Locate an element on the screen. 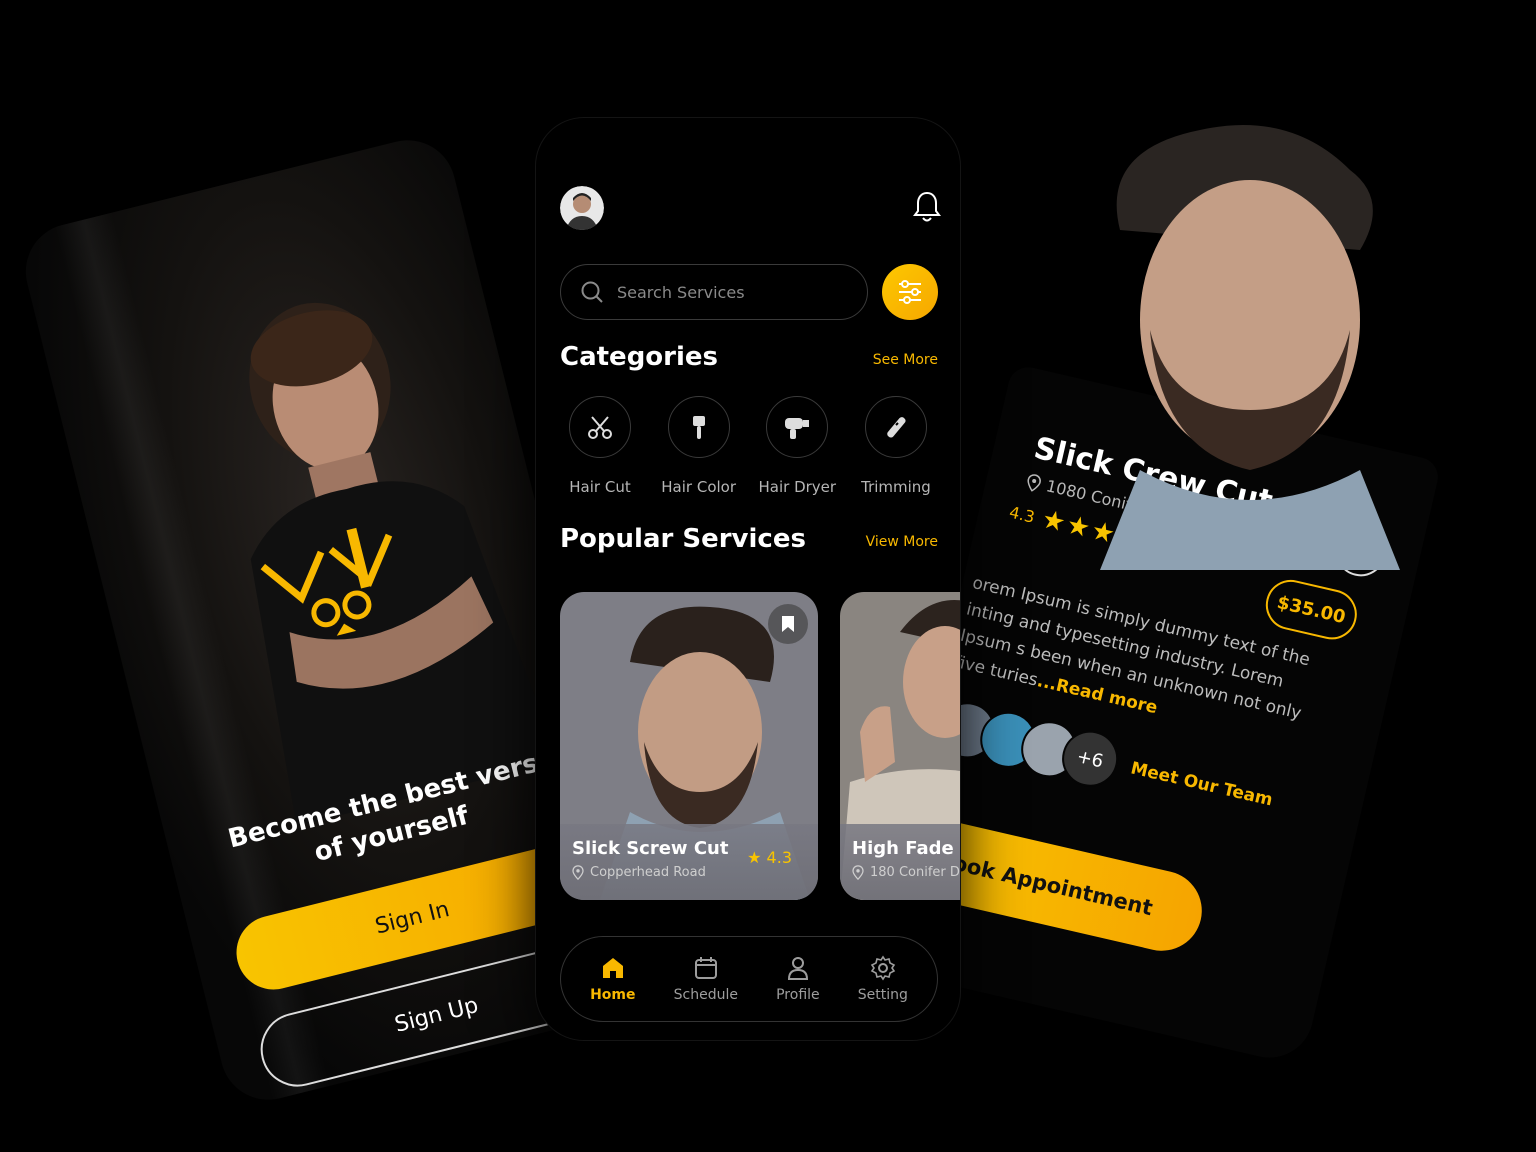 The width and height of the screenshot is (1536, 1152). bottom-tab-bar: Home Schedule Profile Setting is located at coordinates (749, 979).